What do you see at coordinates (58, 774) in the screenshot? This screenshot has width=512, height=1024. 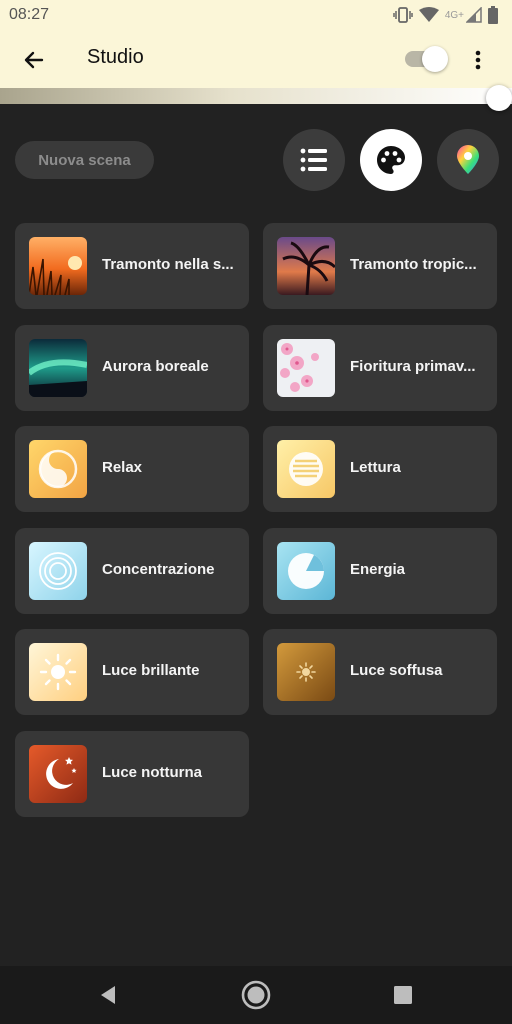 I see `moon-stars-icon` at bounding box center [58, 774].